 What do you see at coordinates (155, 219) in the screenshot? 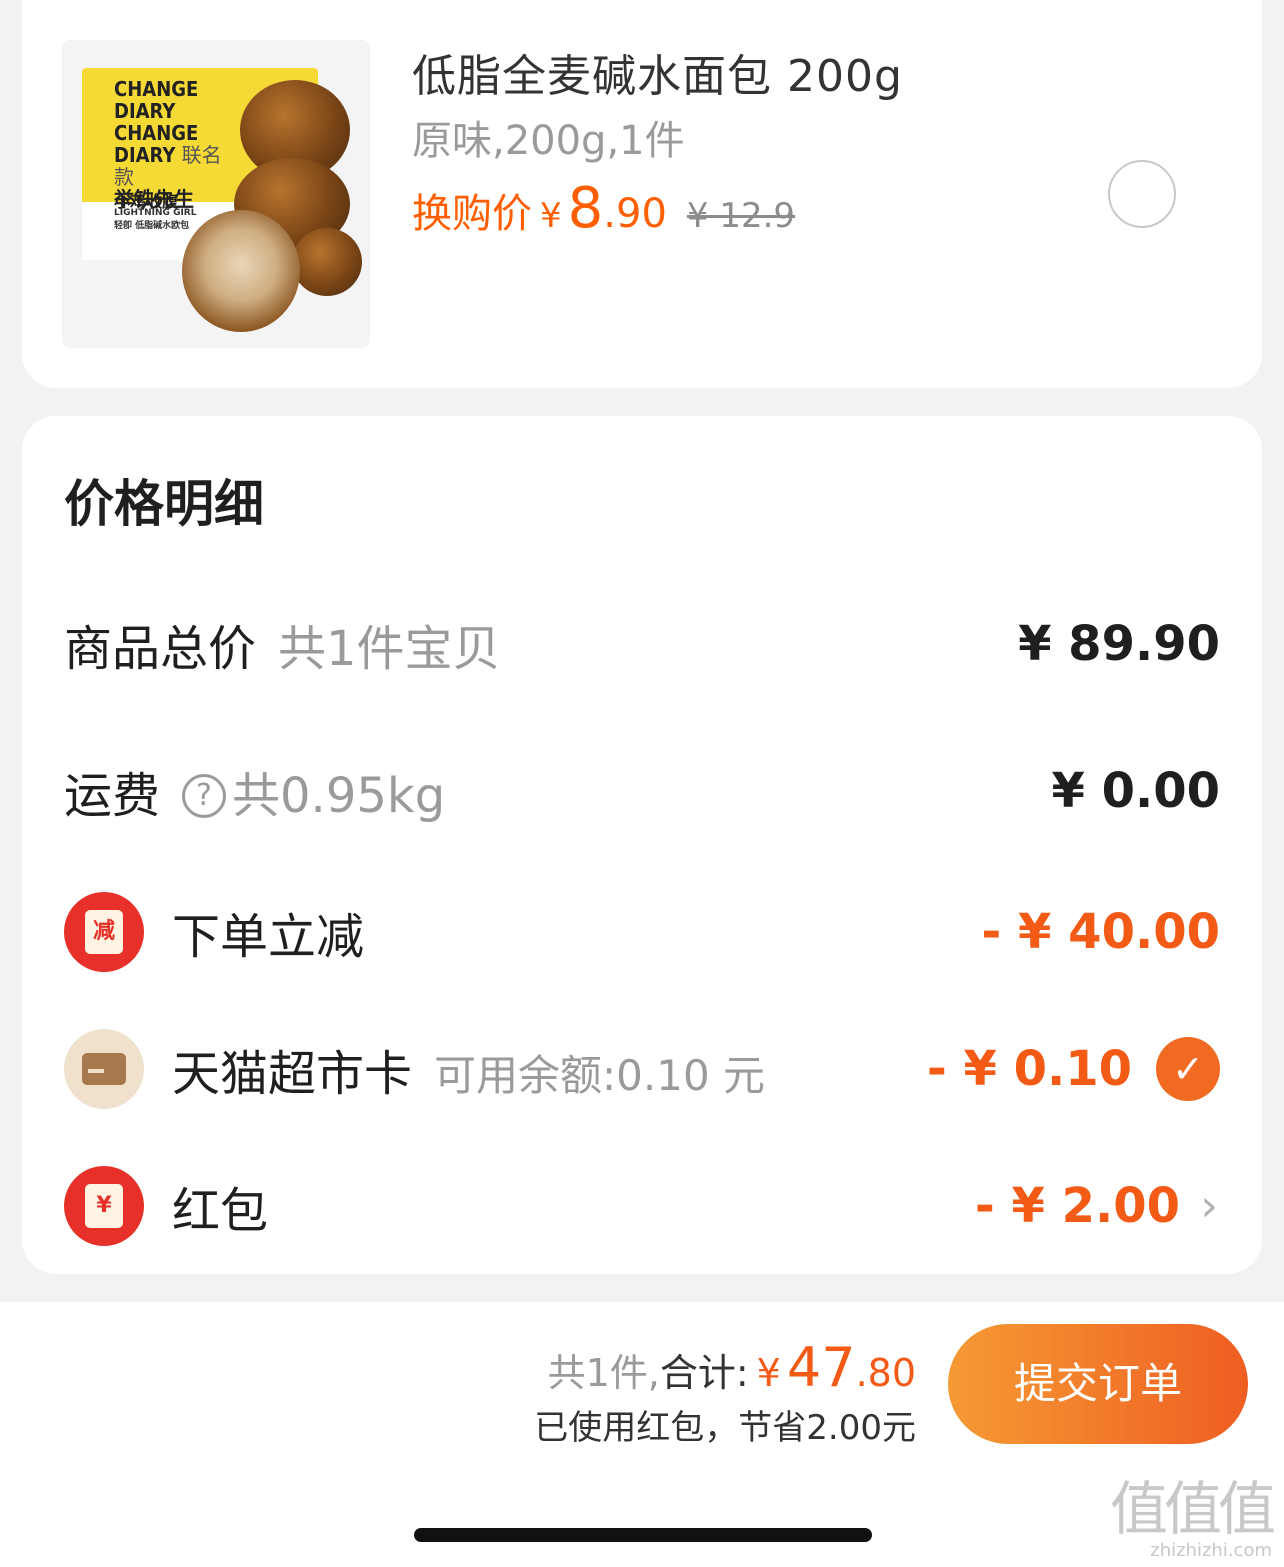
I see `package-sub-en: LIGHTNING GIRL 轻卽 低脂碱水欧包` at bounding box center [155, 219].